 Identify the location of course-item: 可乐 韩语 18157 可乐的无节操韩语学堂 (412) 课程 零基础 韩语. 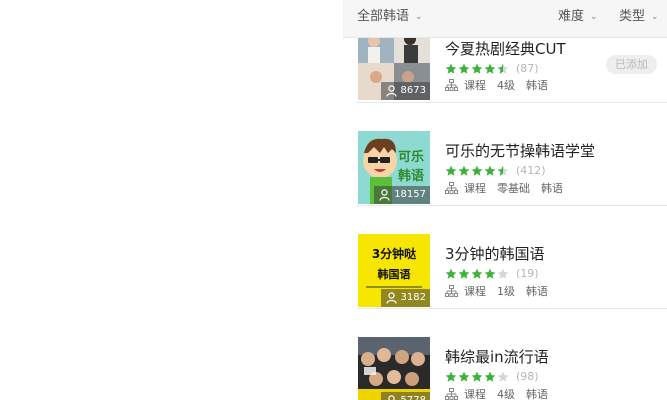
(511, 154).